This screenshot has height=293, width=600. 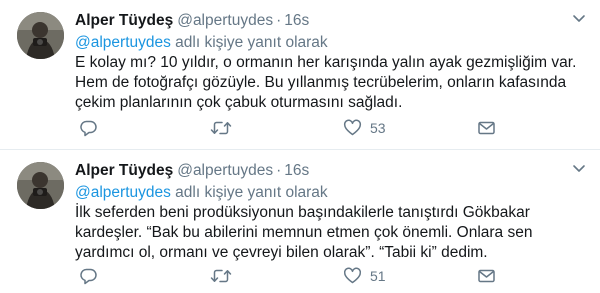 I want to click on like-button: 51, so click(x=364, y=276).